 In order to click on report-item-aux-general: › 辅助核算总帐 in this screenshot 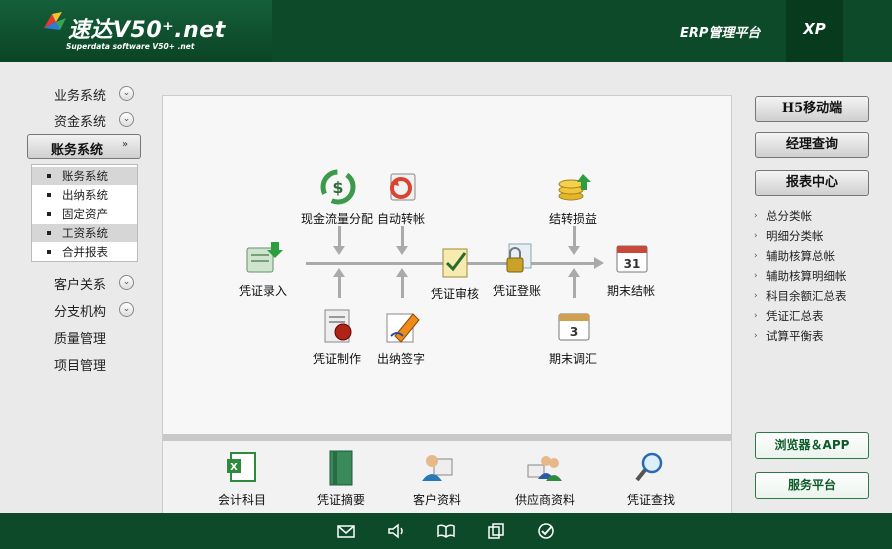, I will do `click(819, 256)`.